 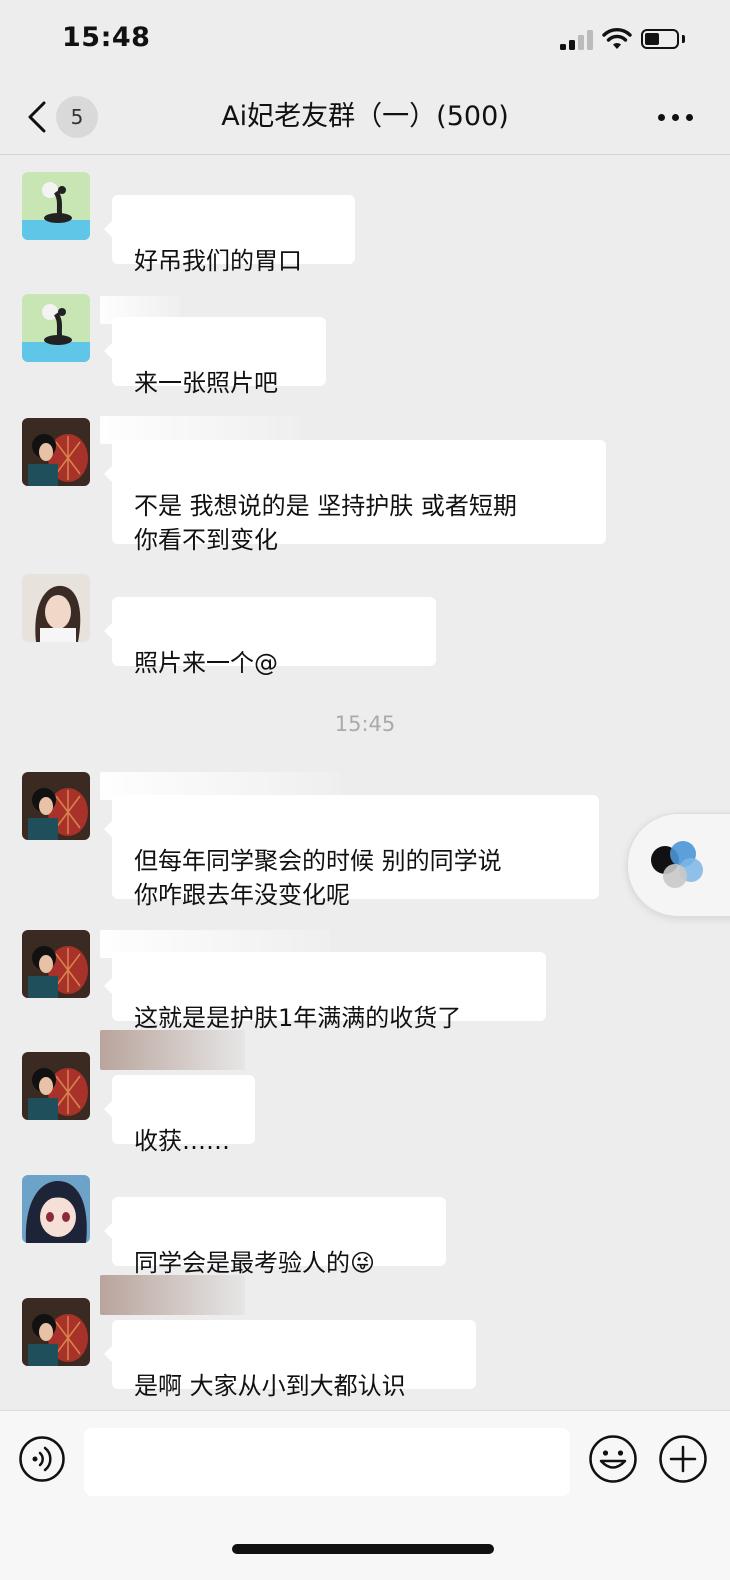 I want to click on message-text: 不是 我想说的是 坚持护肤 或者短期 你看不到变化, so click(x=325, y=523).